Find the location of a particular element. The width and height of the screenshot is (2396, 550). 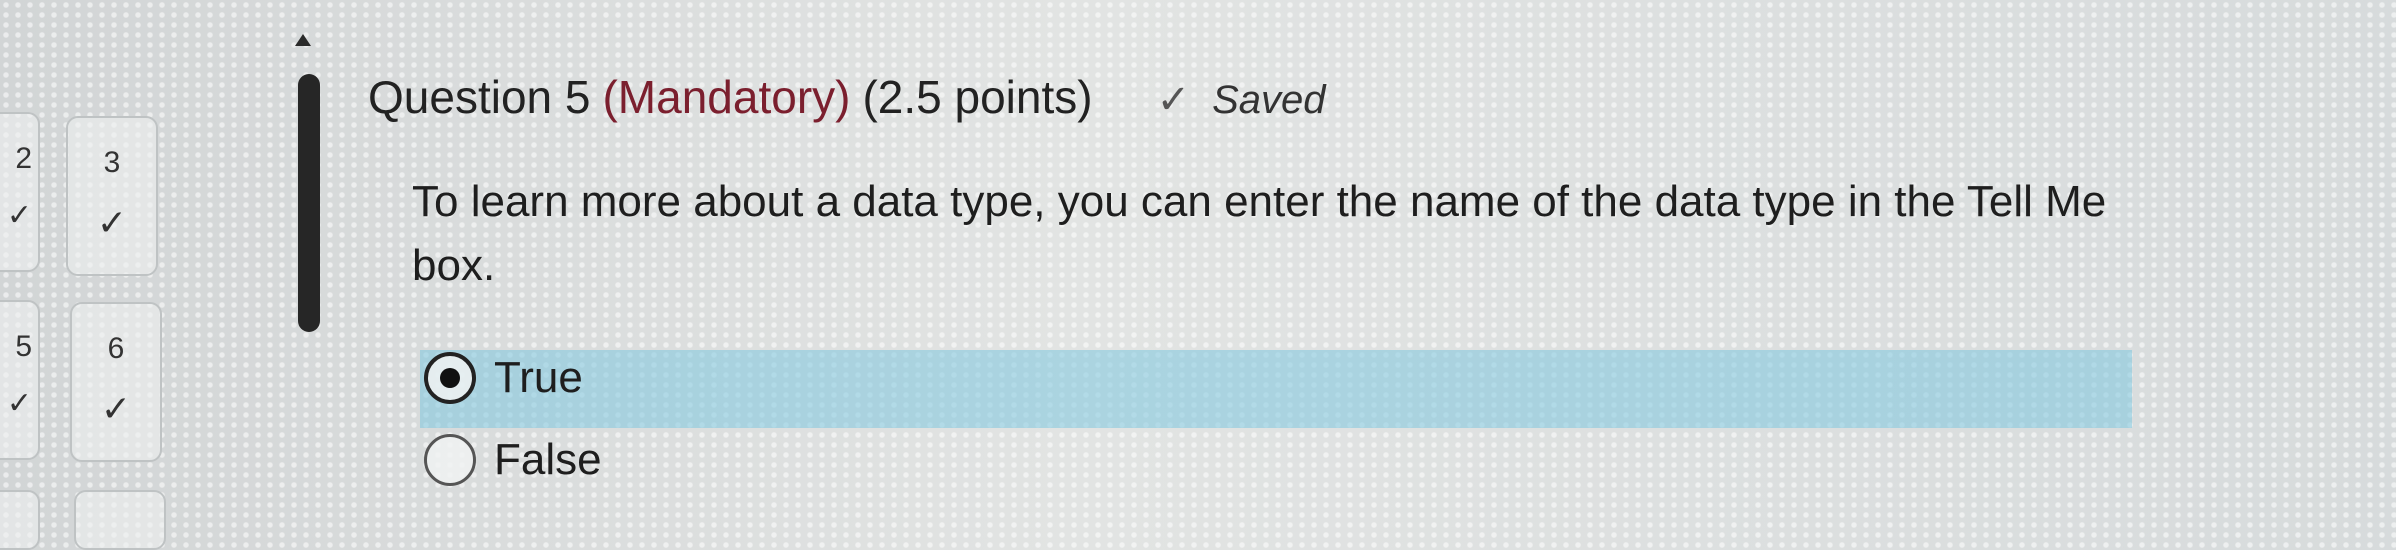

answer-option-false: False is located at coordinates (513, 460).